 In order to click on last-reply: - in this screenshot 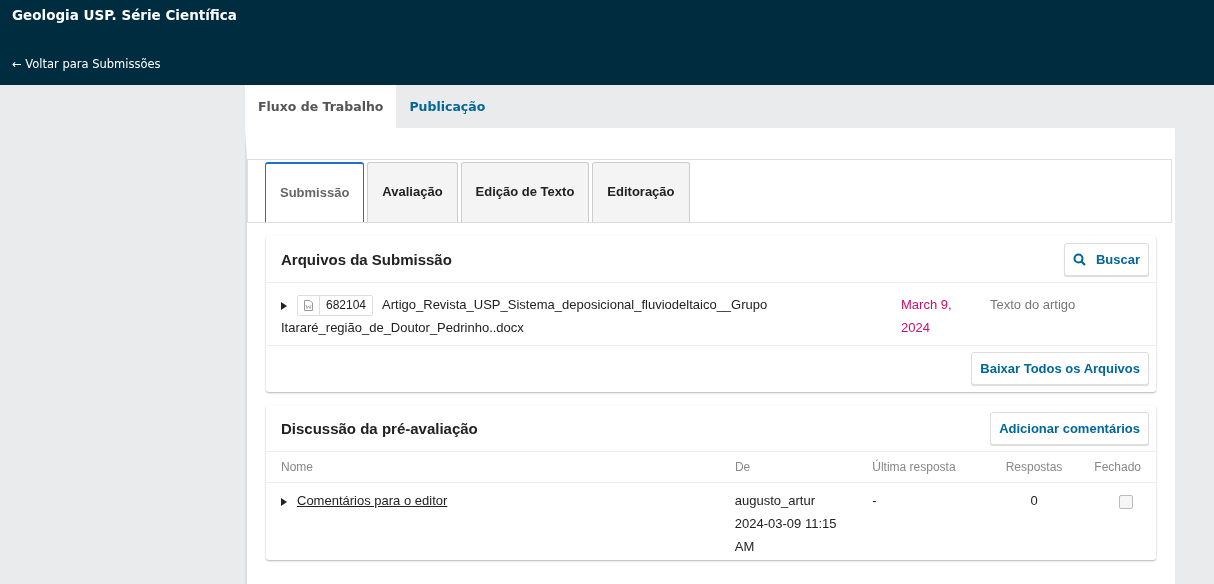, I will do `click(875, 501)`.